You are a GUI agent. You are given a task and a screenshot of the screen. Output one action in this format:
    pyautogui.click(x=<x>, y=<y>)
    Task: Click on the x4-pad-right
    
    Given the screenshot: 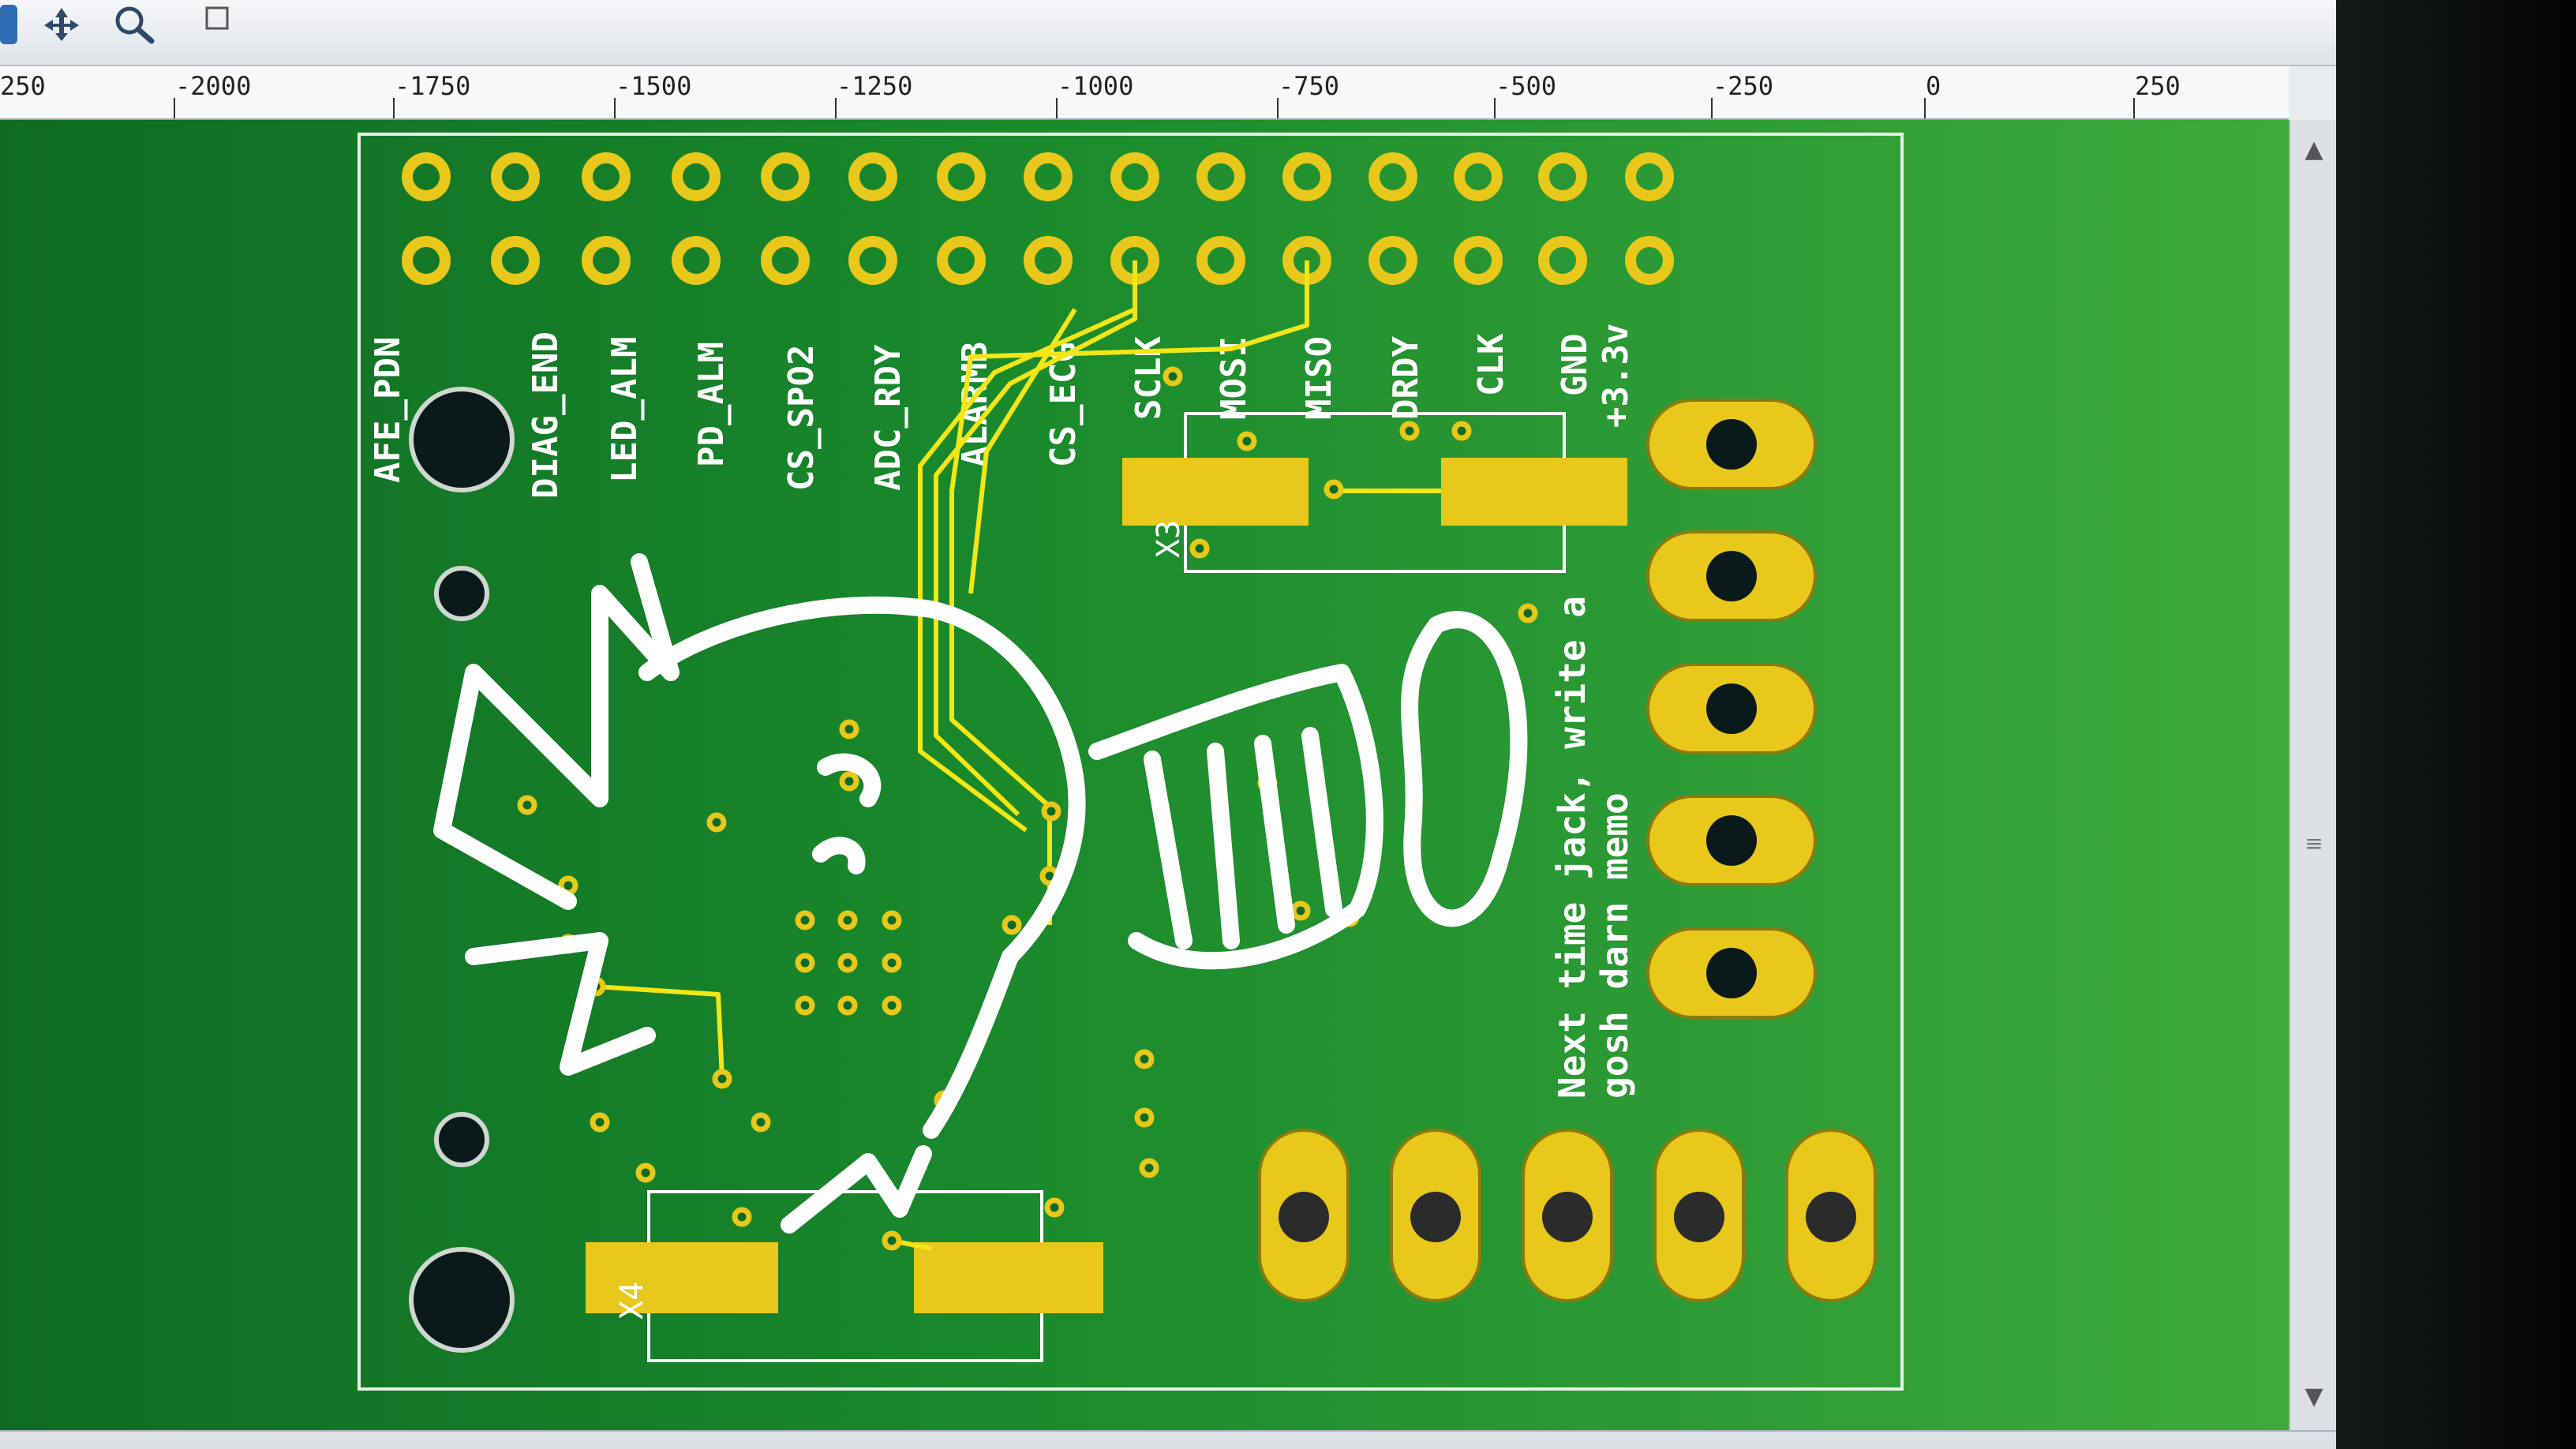 What is the action you would take?
    pyautogui.click(x=1008, y=1277)
    